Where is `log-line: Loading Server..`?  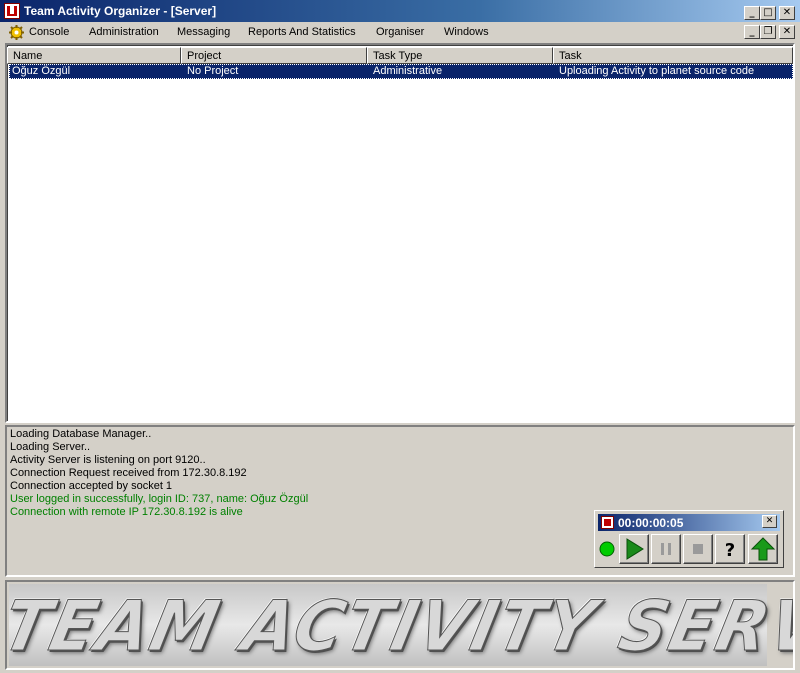 log-line: Loading Server.. is located at coordinates (50, 447).